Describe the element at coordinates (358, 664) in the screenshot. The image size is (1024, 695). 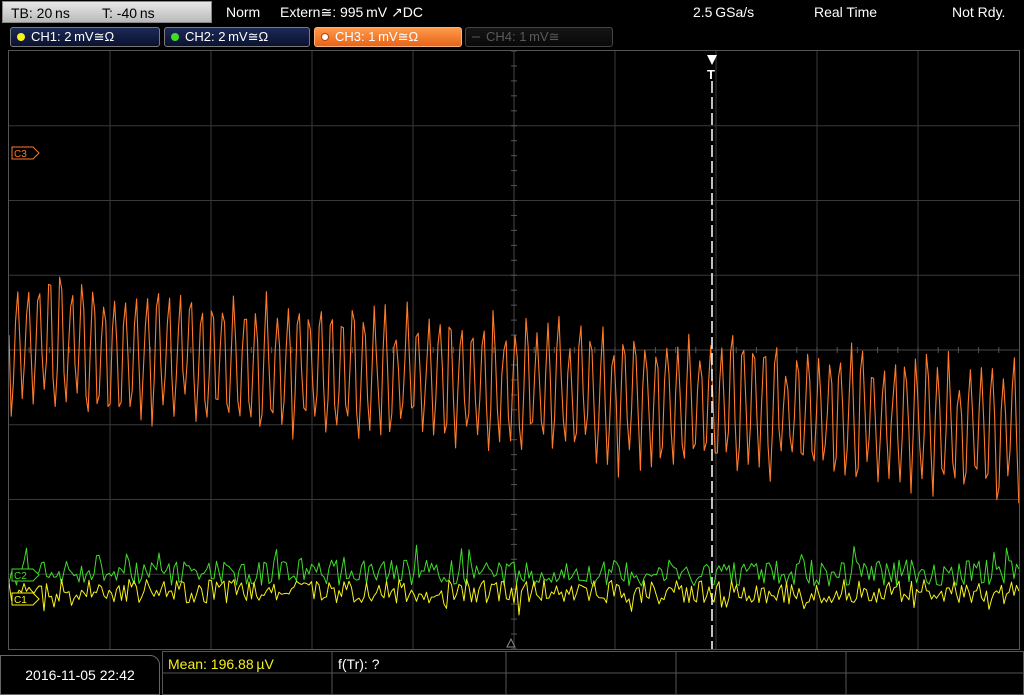
I see `frequency-measurement: f(Tr): ?` at that location.